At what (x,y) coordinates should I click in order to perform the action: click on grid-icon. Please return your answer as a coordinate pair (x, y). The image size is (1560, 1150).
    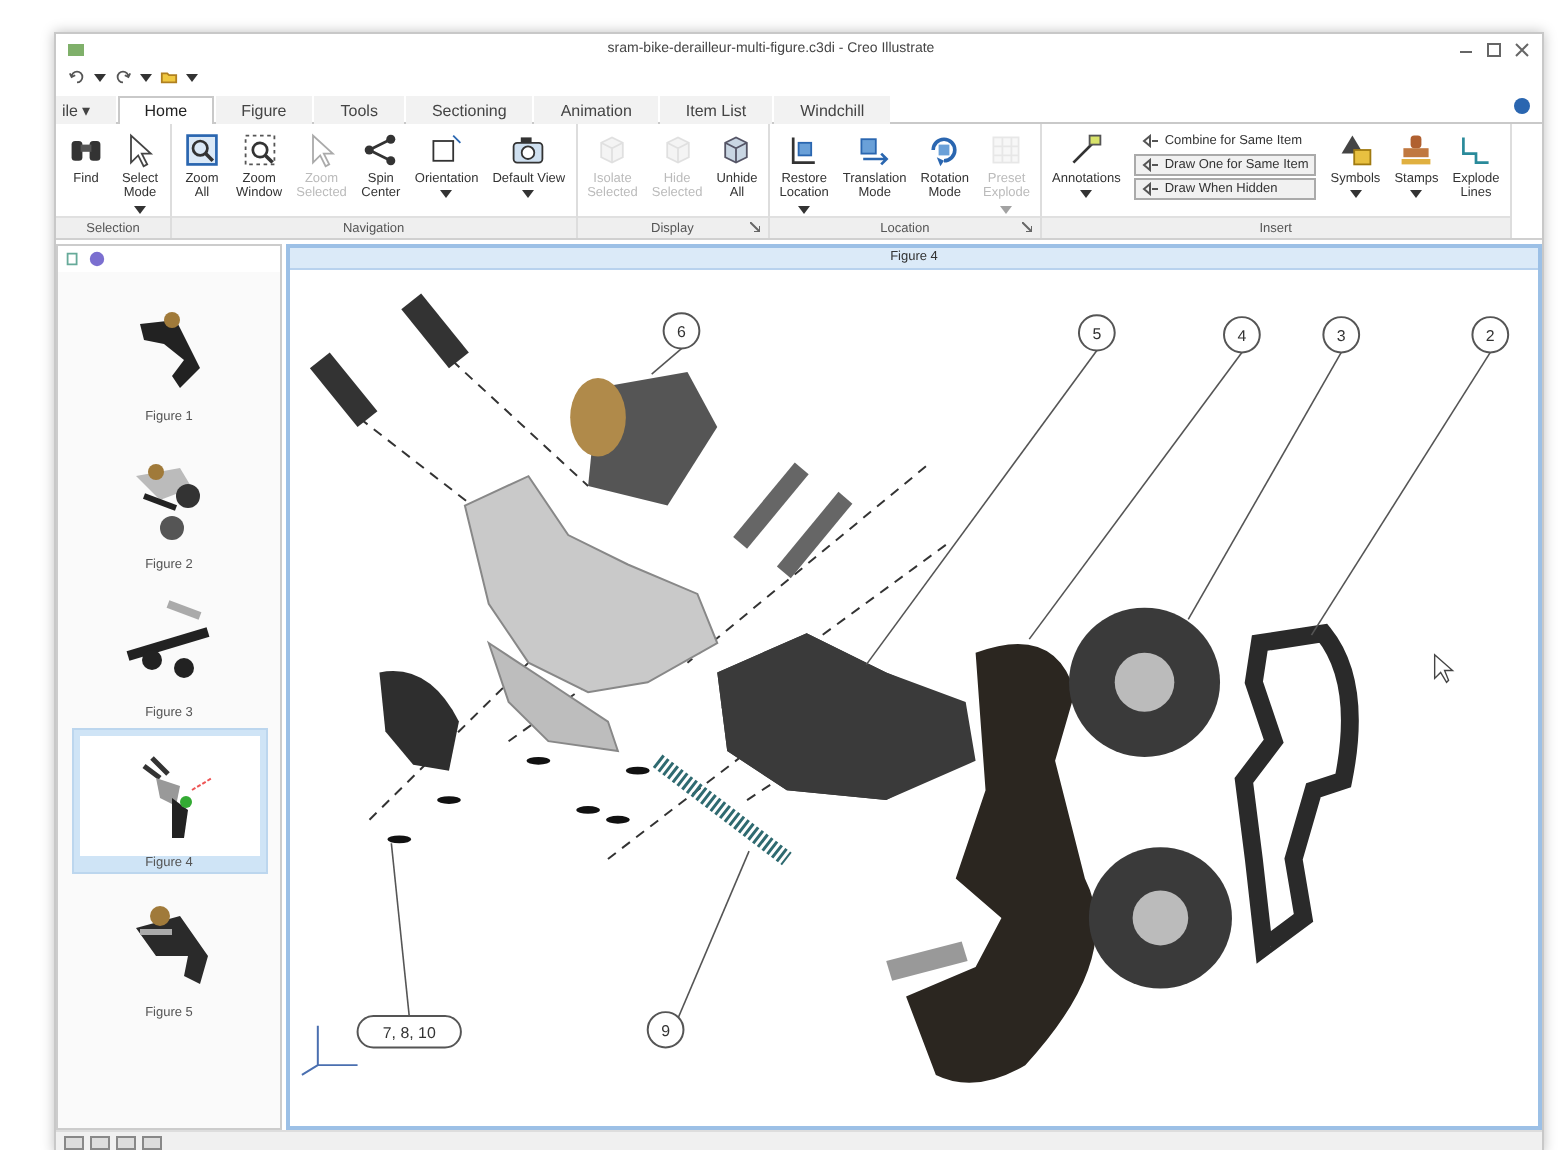
    Looking at the image, I should click on (1006, 150).